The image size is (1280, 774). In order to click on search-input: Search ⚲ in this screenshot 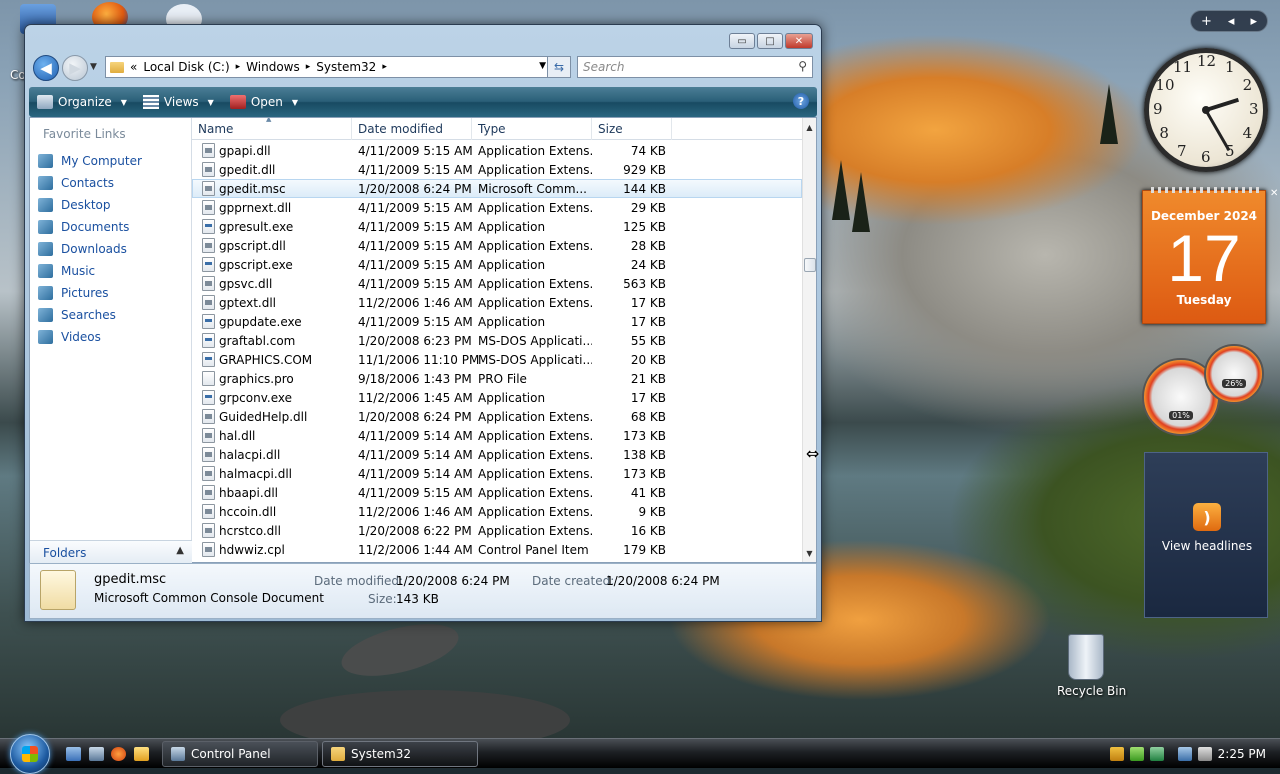, I will do `click(695, 67)`.